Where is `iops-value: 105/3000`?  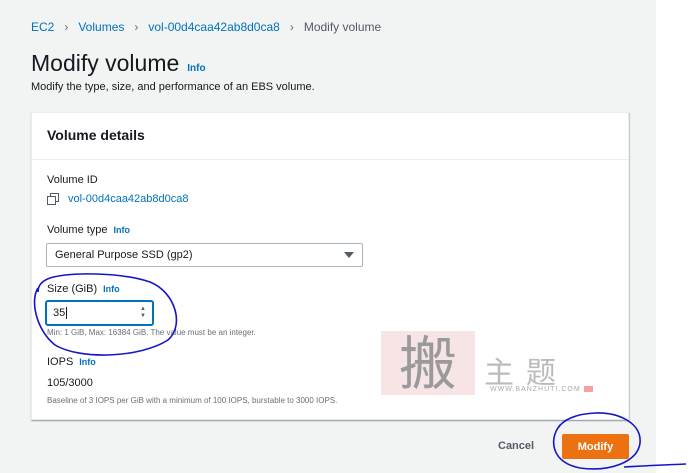 iops-value: 105/3000 is located at coordinates (70, 383).